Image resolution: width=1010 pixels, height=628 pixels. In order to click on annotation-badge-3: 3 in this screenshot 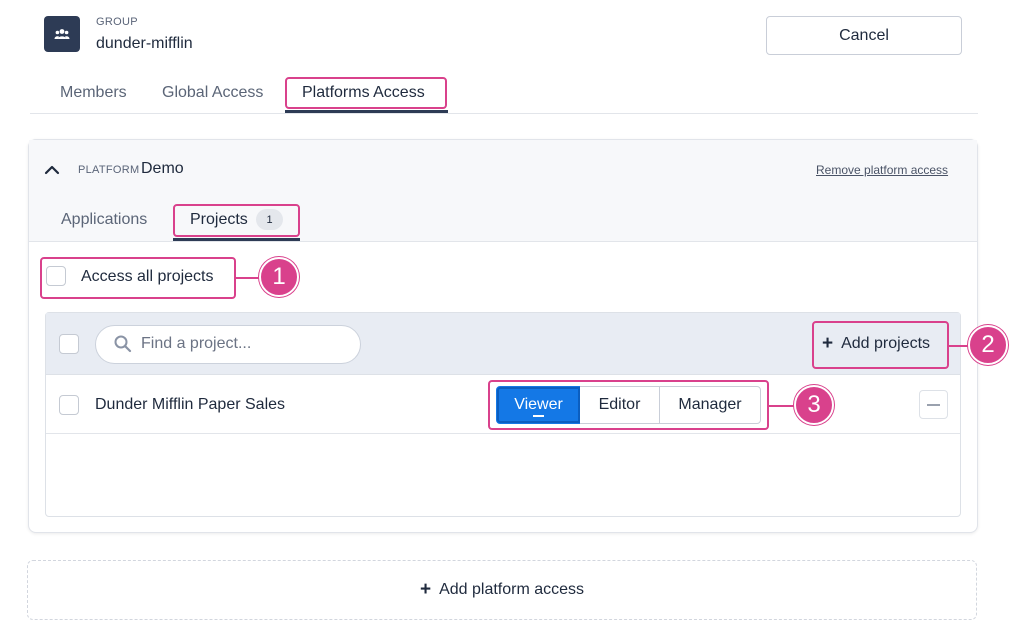, I will do `click(814, 405)`.